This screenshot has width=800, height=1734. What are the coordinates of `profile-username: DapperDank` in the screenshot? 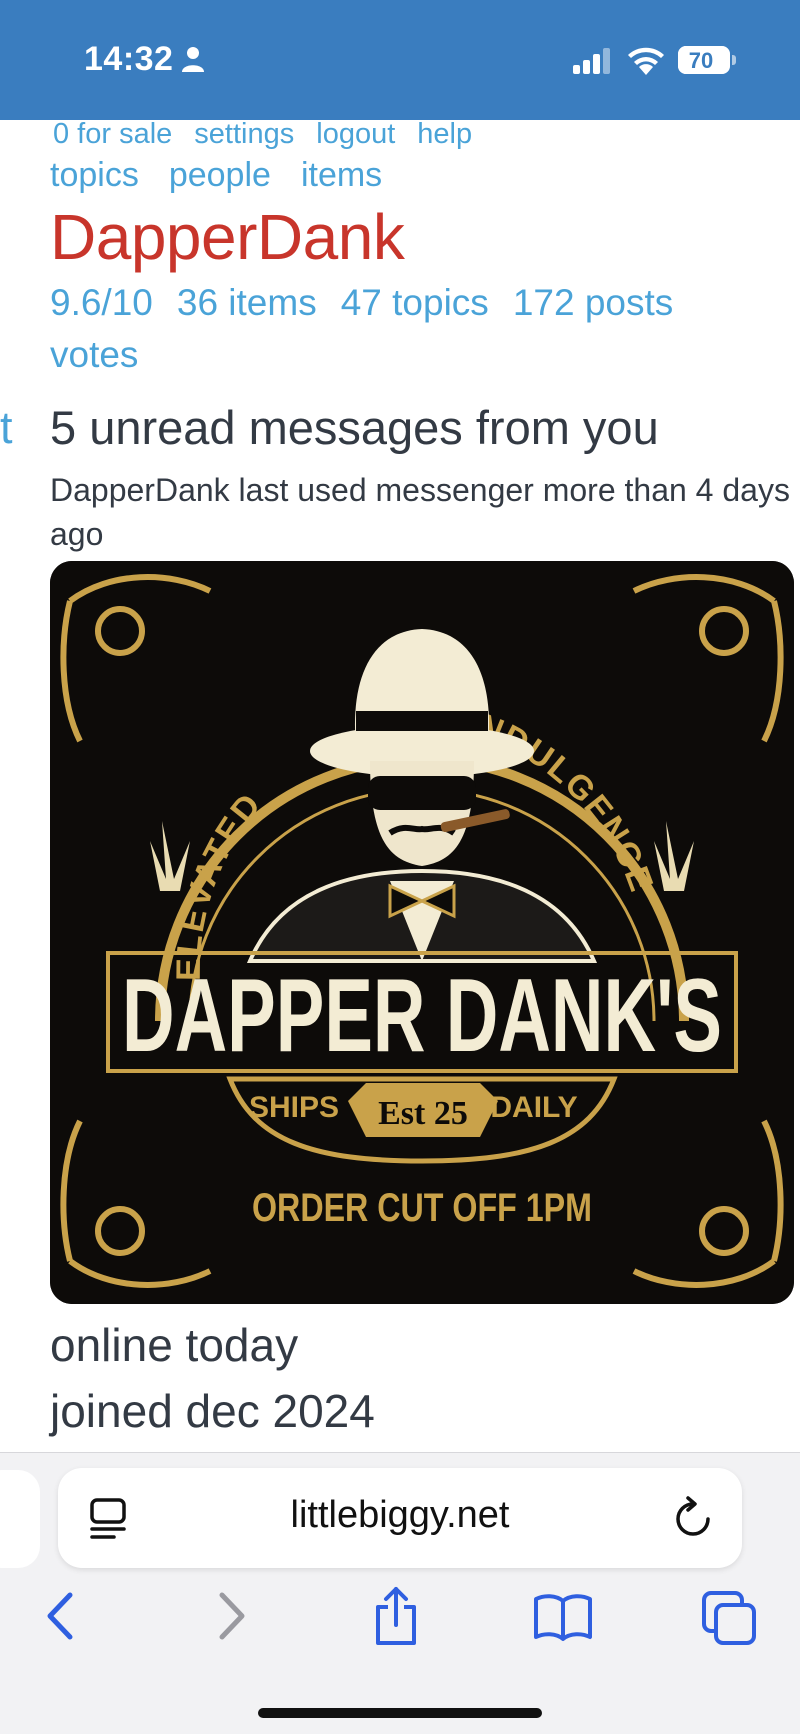 It's located at (227, 237).